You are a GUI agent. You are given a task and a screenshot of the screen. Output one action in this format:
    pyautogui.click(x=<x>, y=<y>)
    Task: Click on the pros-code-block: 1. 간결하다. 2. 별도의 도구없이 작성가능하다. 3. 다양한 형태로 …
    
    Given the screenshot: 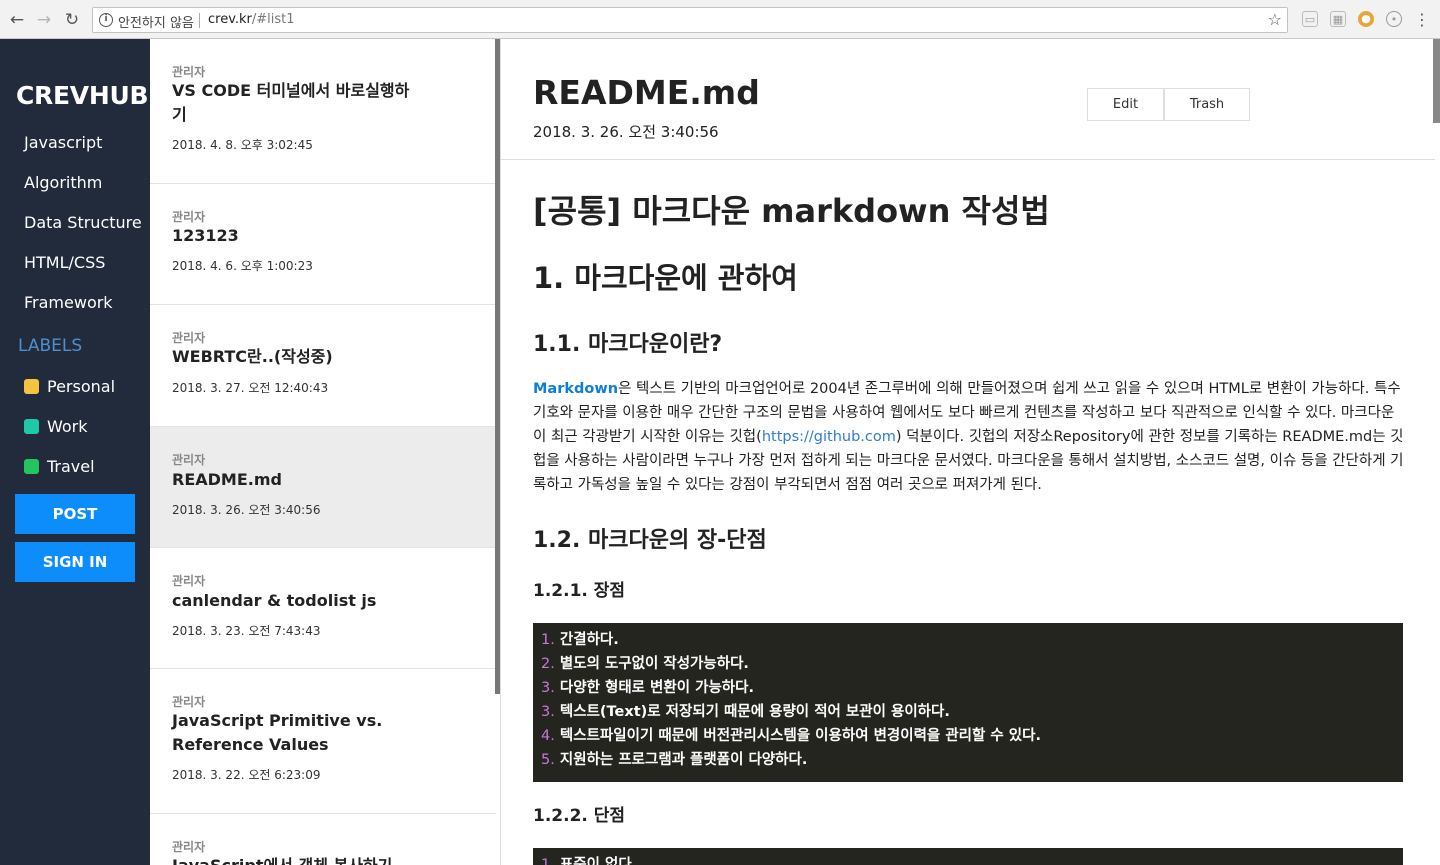 What is the action you would take?
    pyautogui.click(x=968, y=702)
    